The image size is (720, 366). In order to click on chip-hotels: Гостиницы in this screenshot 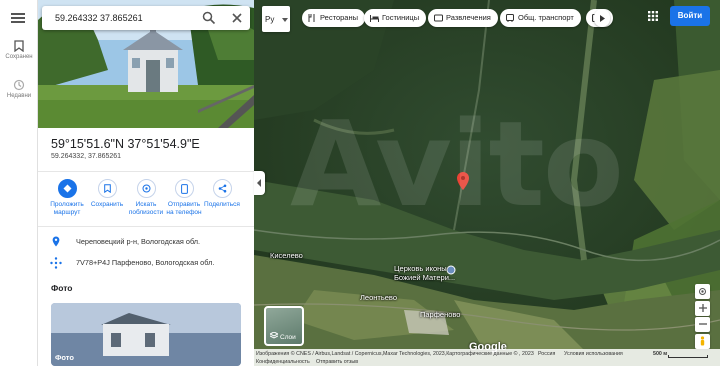, I will do `click(395, 18)`.